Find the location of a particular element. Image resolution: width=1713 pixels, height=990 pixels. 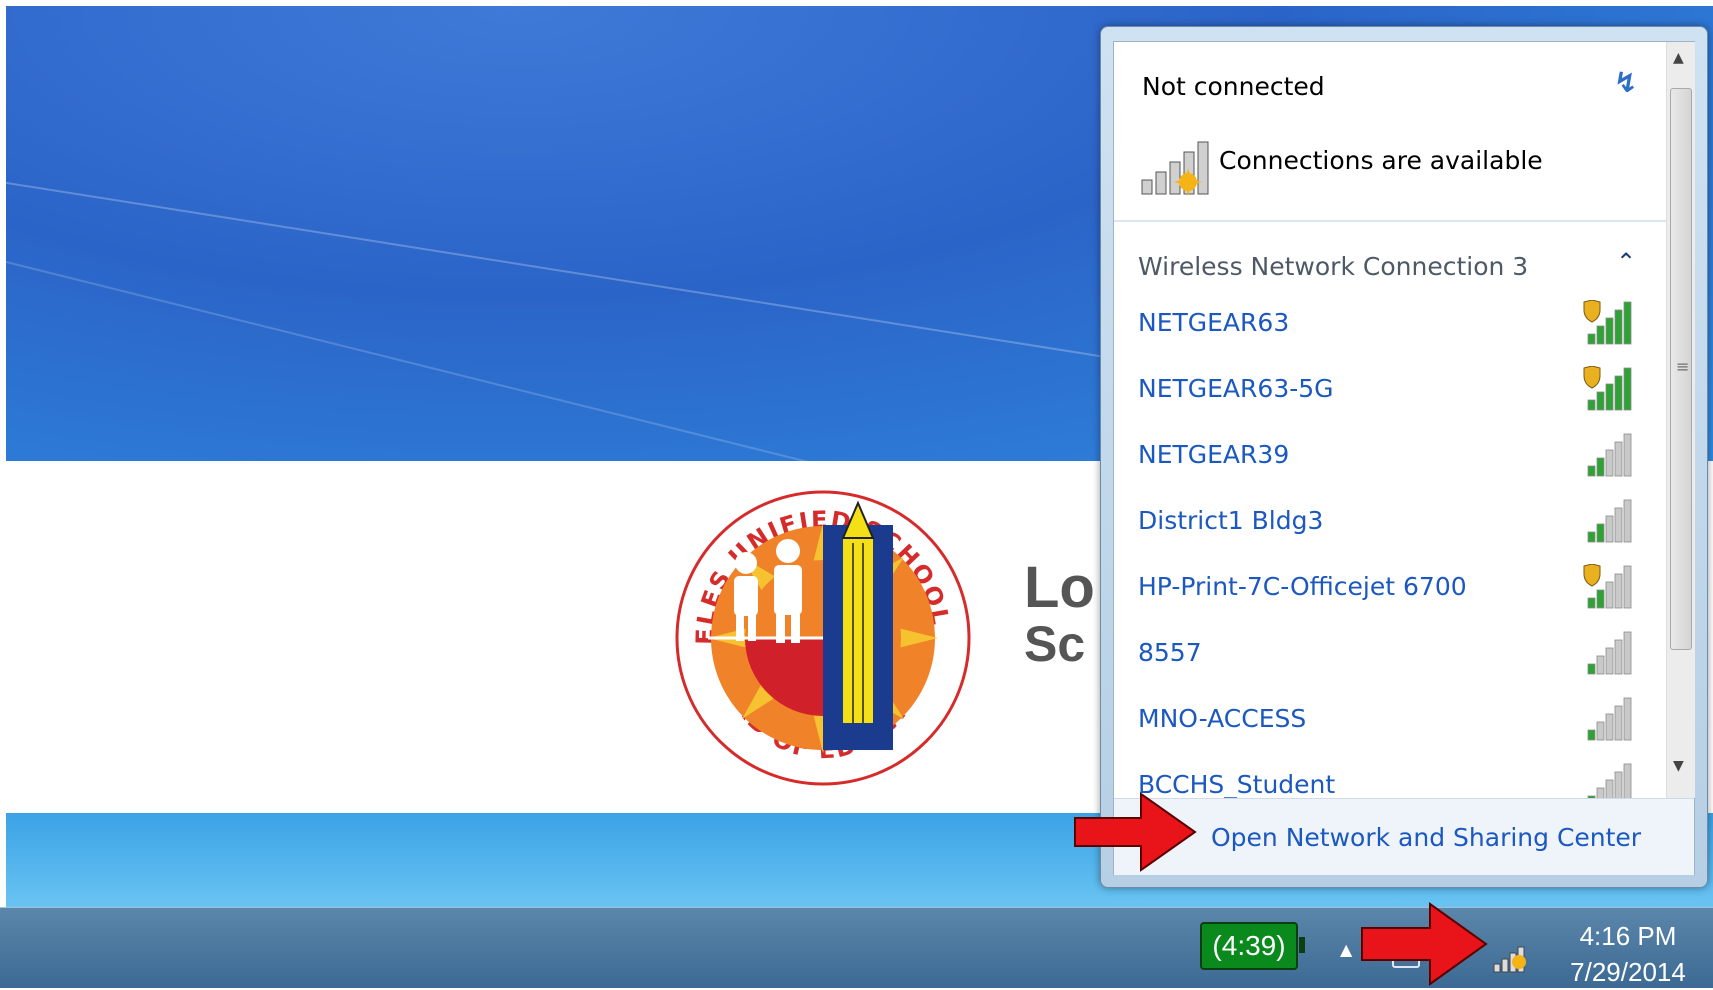

chevron-up-icon: ⌃ is located at coordinates (1626, 262).